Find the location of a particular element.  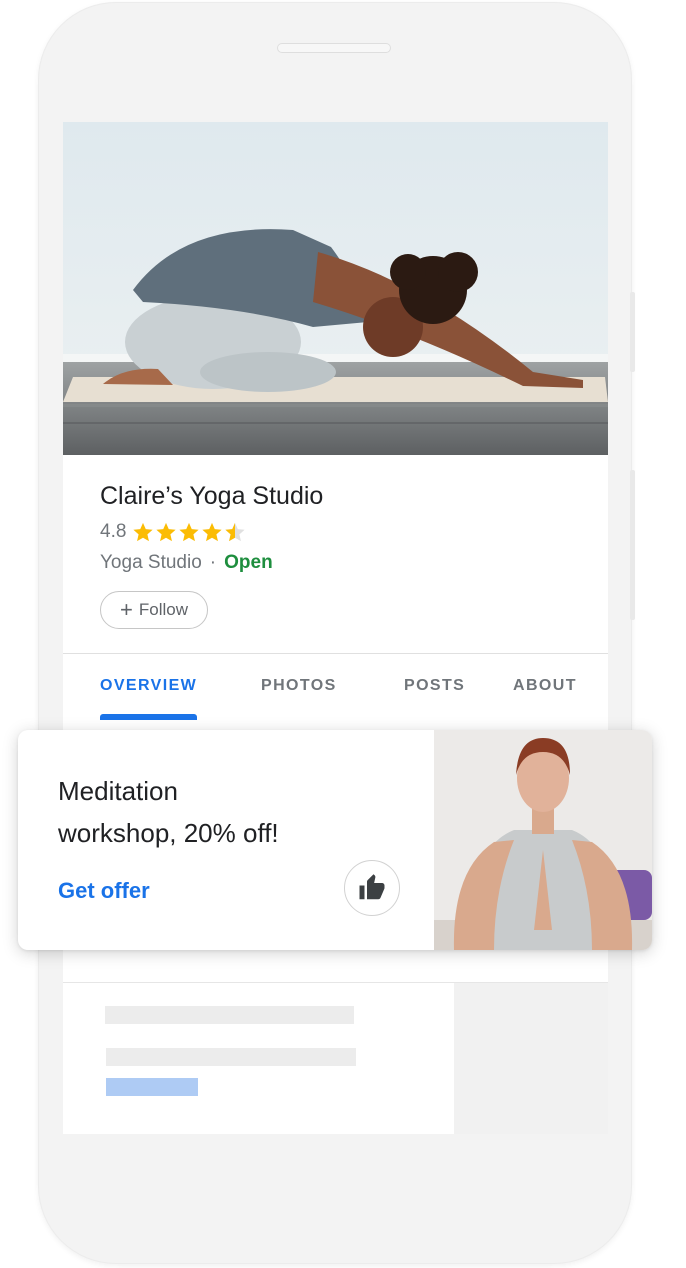

offer-title: Meditation workshop, 20% off! is located at coordinates (208, 812).